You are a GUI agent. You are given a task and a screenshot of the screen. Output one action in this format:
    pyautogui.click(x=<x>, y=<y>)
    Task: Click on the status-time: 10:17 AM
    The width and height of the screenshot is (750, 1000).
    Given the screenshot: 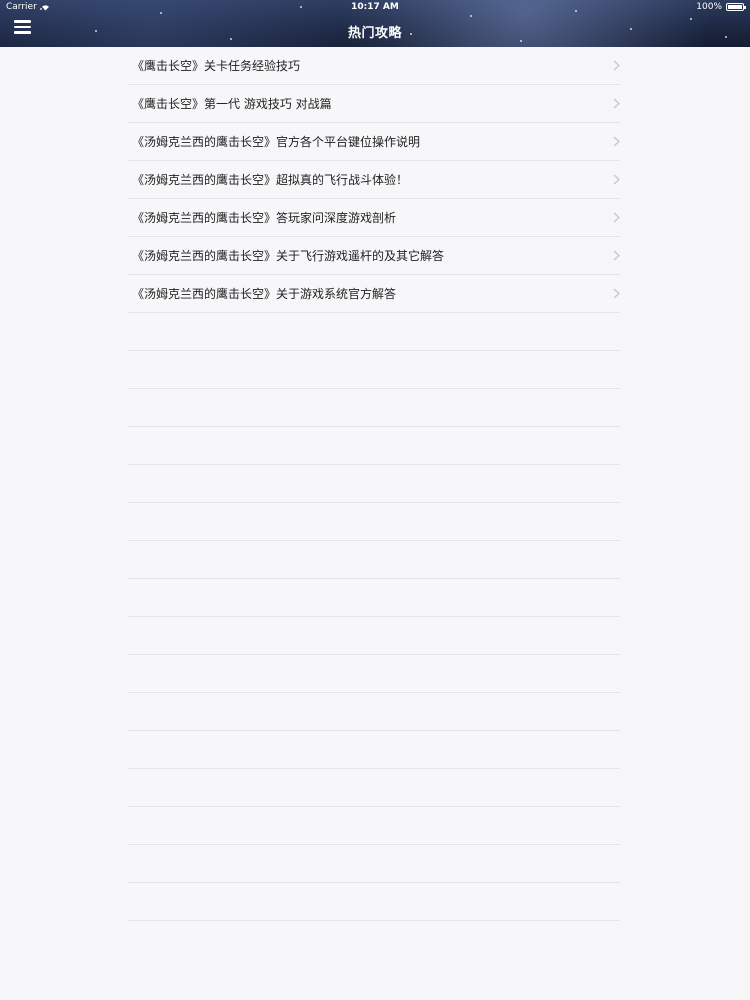 What is the action you would take?
    pyautogui.click(x=375, y=7)
    